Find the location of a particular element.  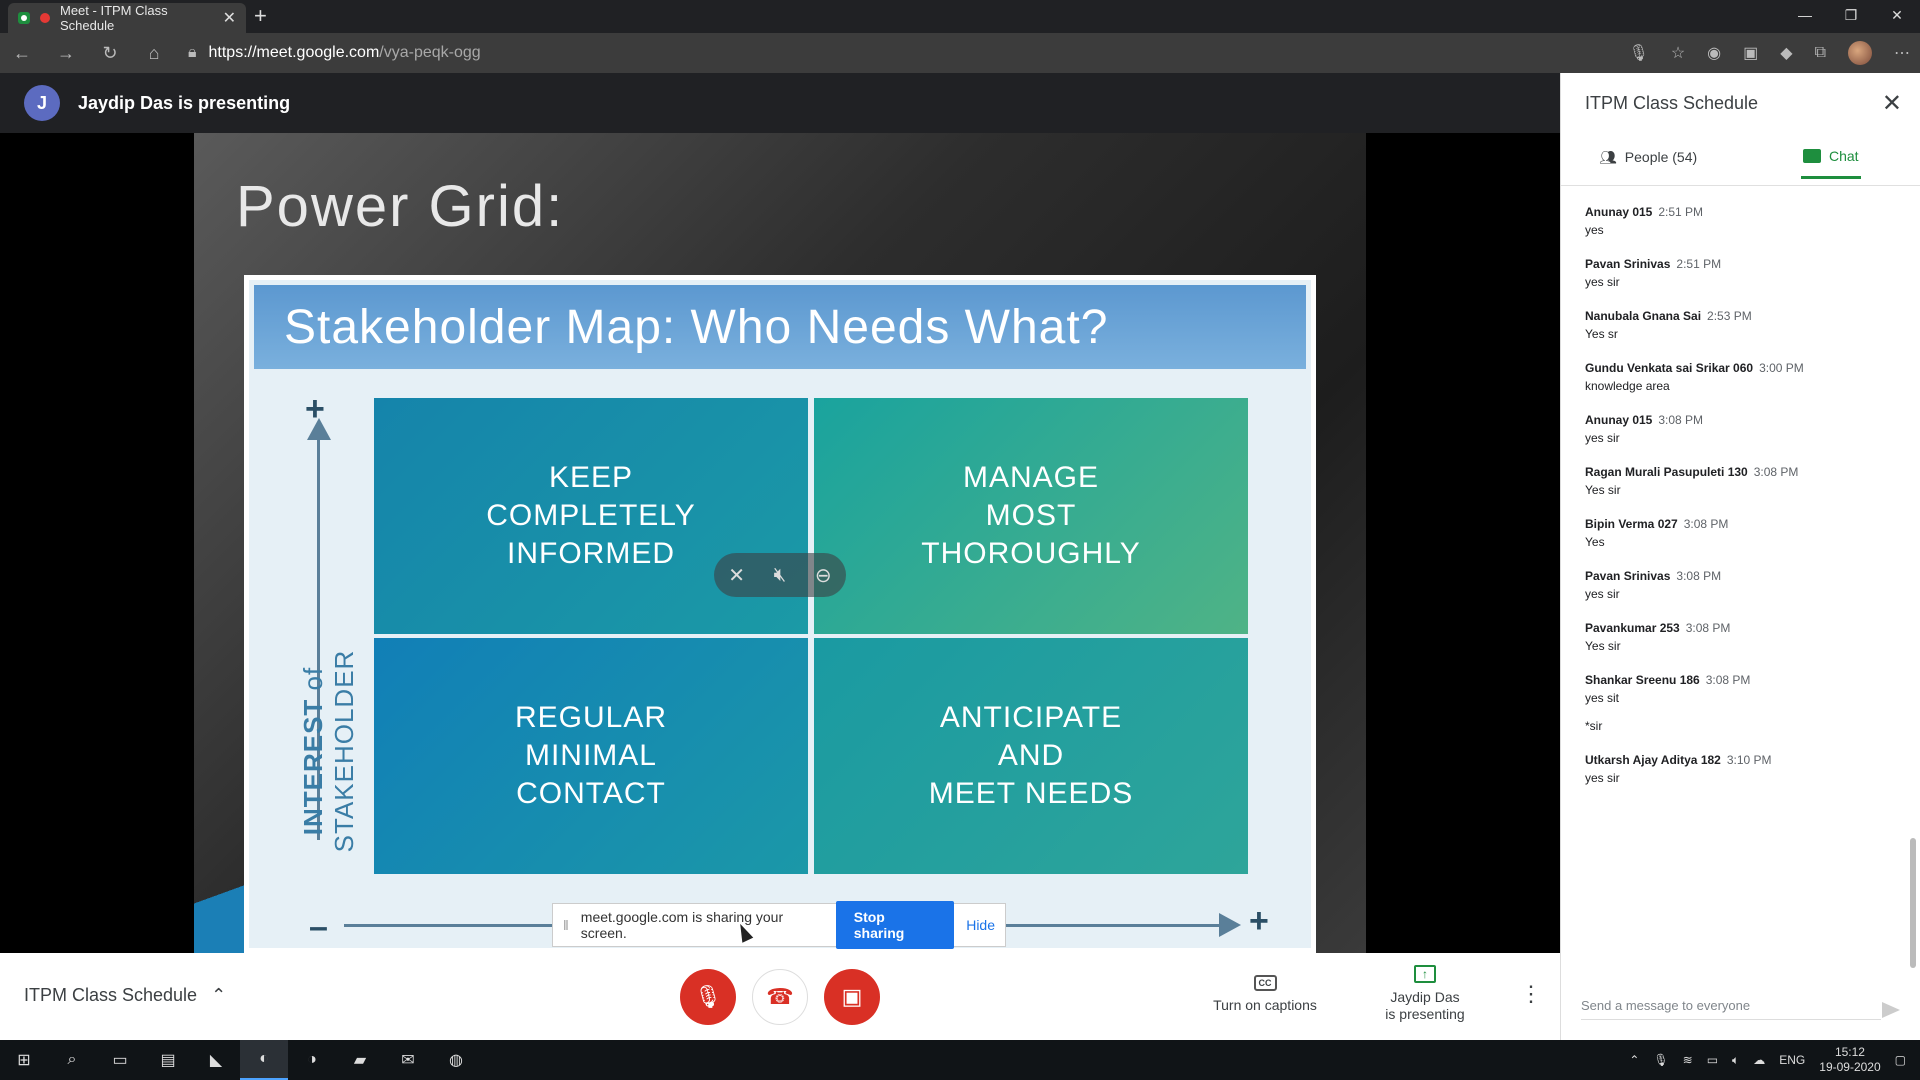

tab-chat: Chat is located at coordinates (1831, 157).